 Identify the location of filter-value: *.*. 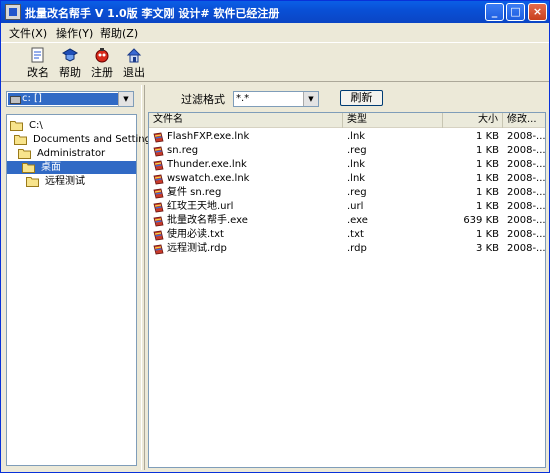
(243, 98).